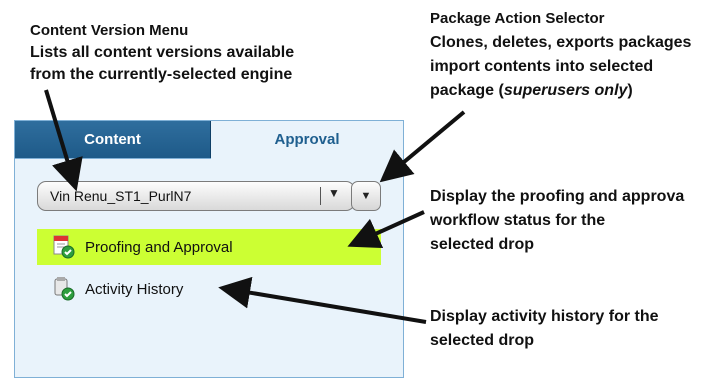 This screenshot has height=378, width=720. I want to click on callout-package-line3: package (superusers only), so click(531, 91).